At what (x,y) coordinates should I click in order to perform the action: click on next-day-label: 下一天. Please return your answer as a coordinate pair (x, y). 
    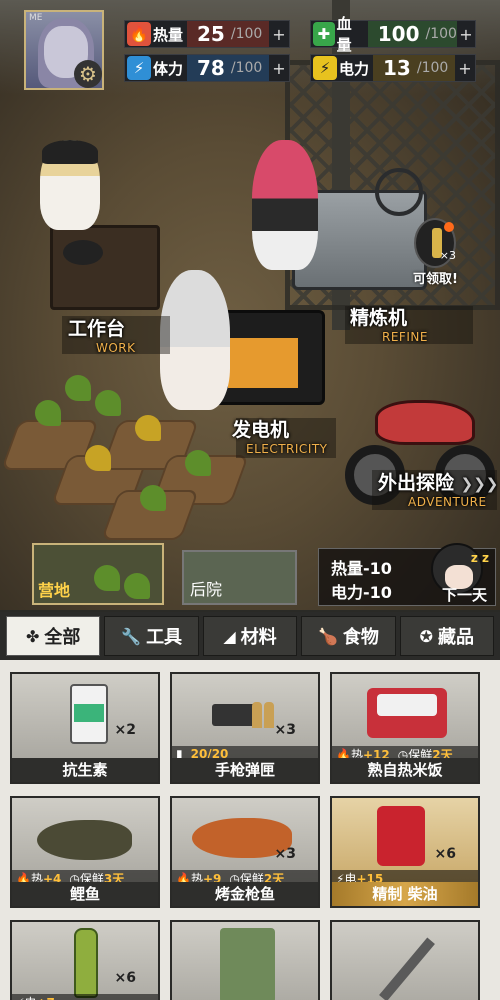
    Looking at the image, I should click on (464, 595).